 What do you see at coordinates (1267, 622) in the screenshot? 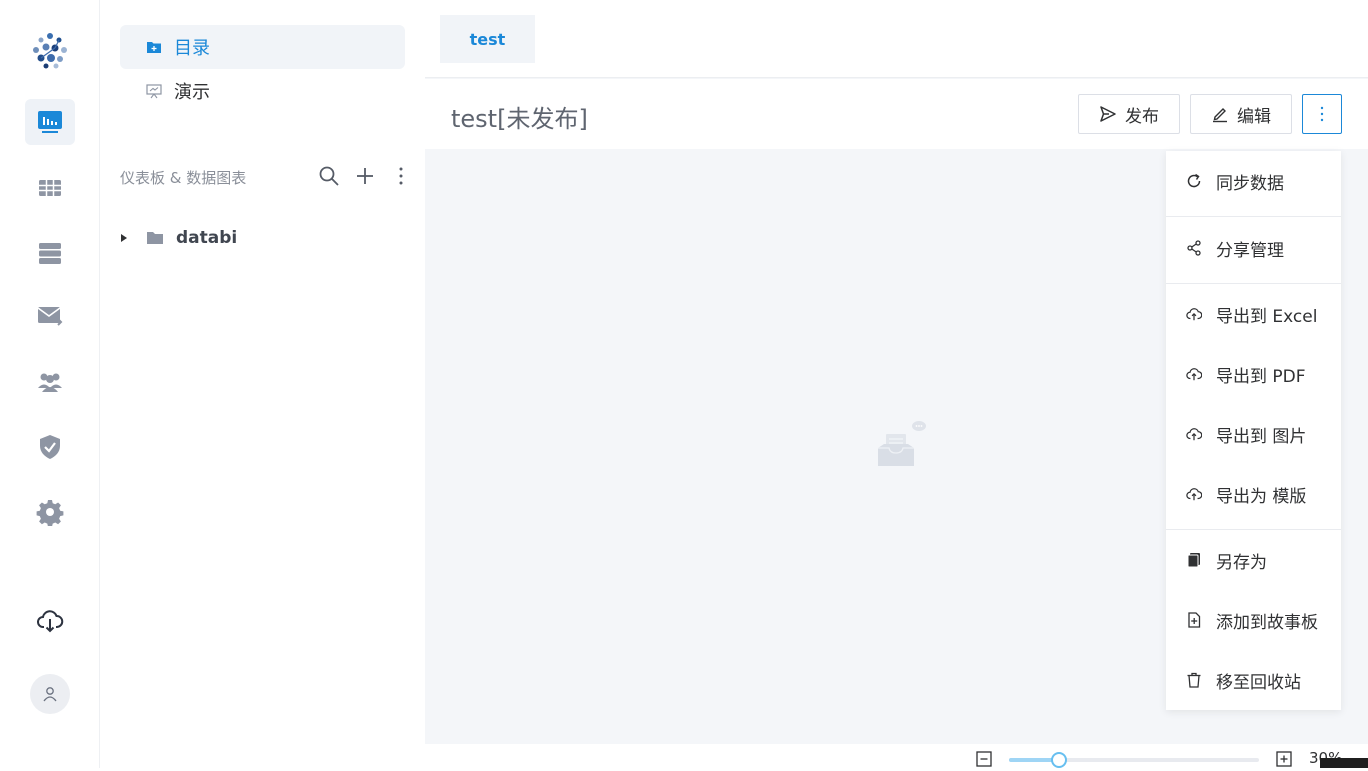
I see `menu-item-label: 添加到故事板` at bounding box center [1267, 622].